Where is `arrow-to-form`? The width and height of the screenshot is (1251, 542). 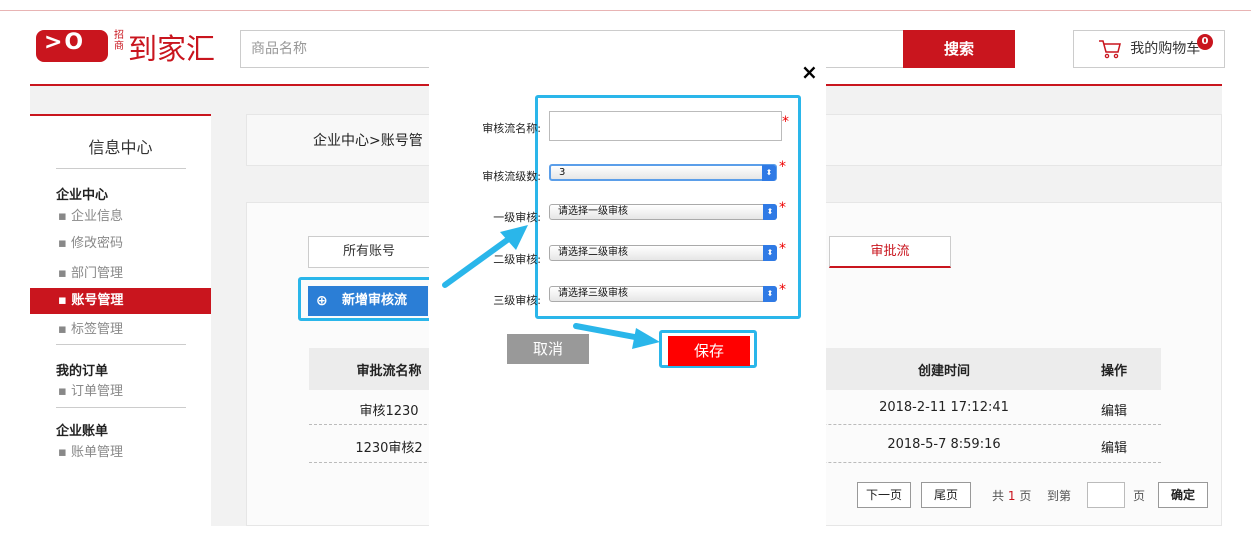
arrow-to-form is located at coordinates (485, 256).